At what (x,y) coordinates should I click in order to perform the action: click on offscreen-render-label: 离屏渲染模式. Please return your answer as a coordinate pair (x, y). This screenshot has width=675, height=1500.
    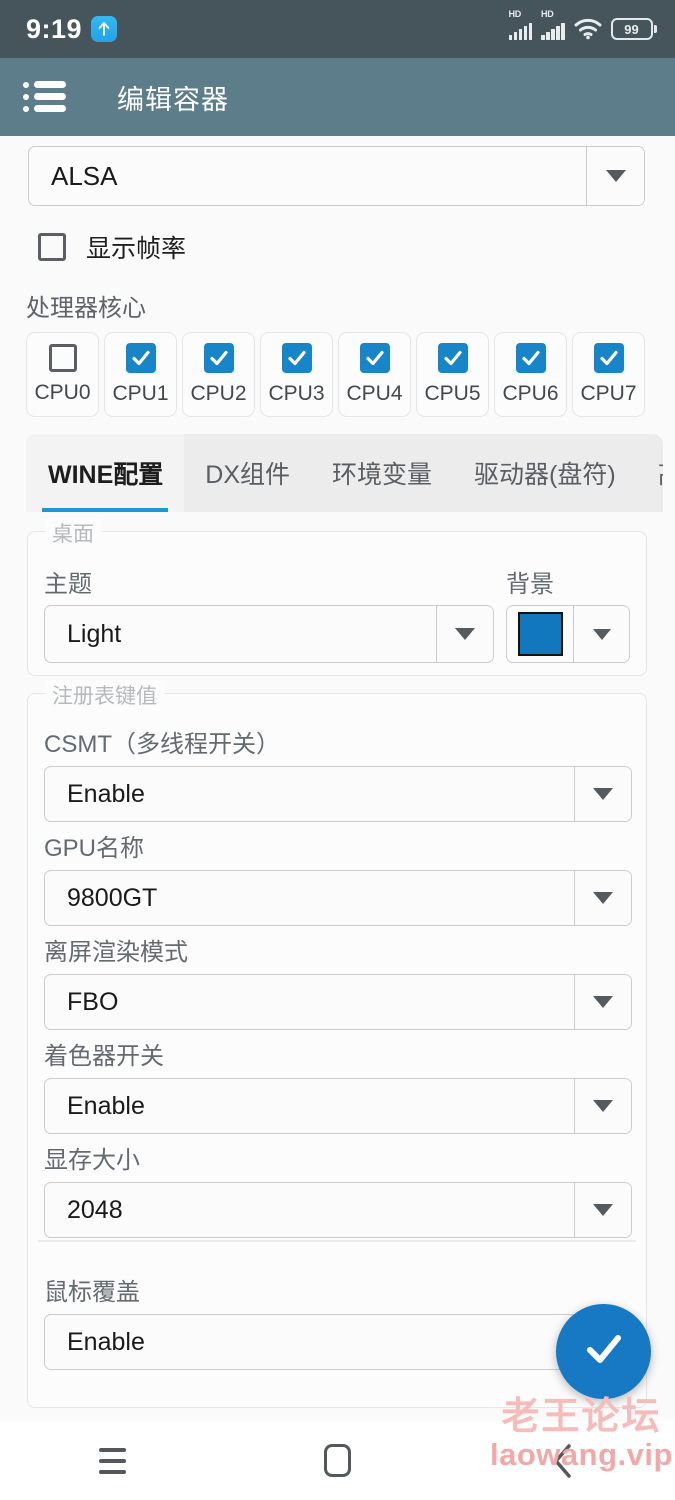
    Looking at the image, I should click on (116, 952).